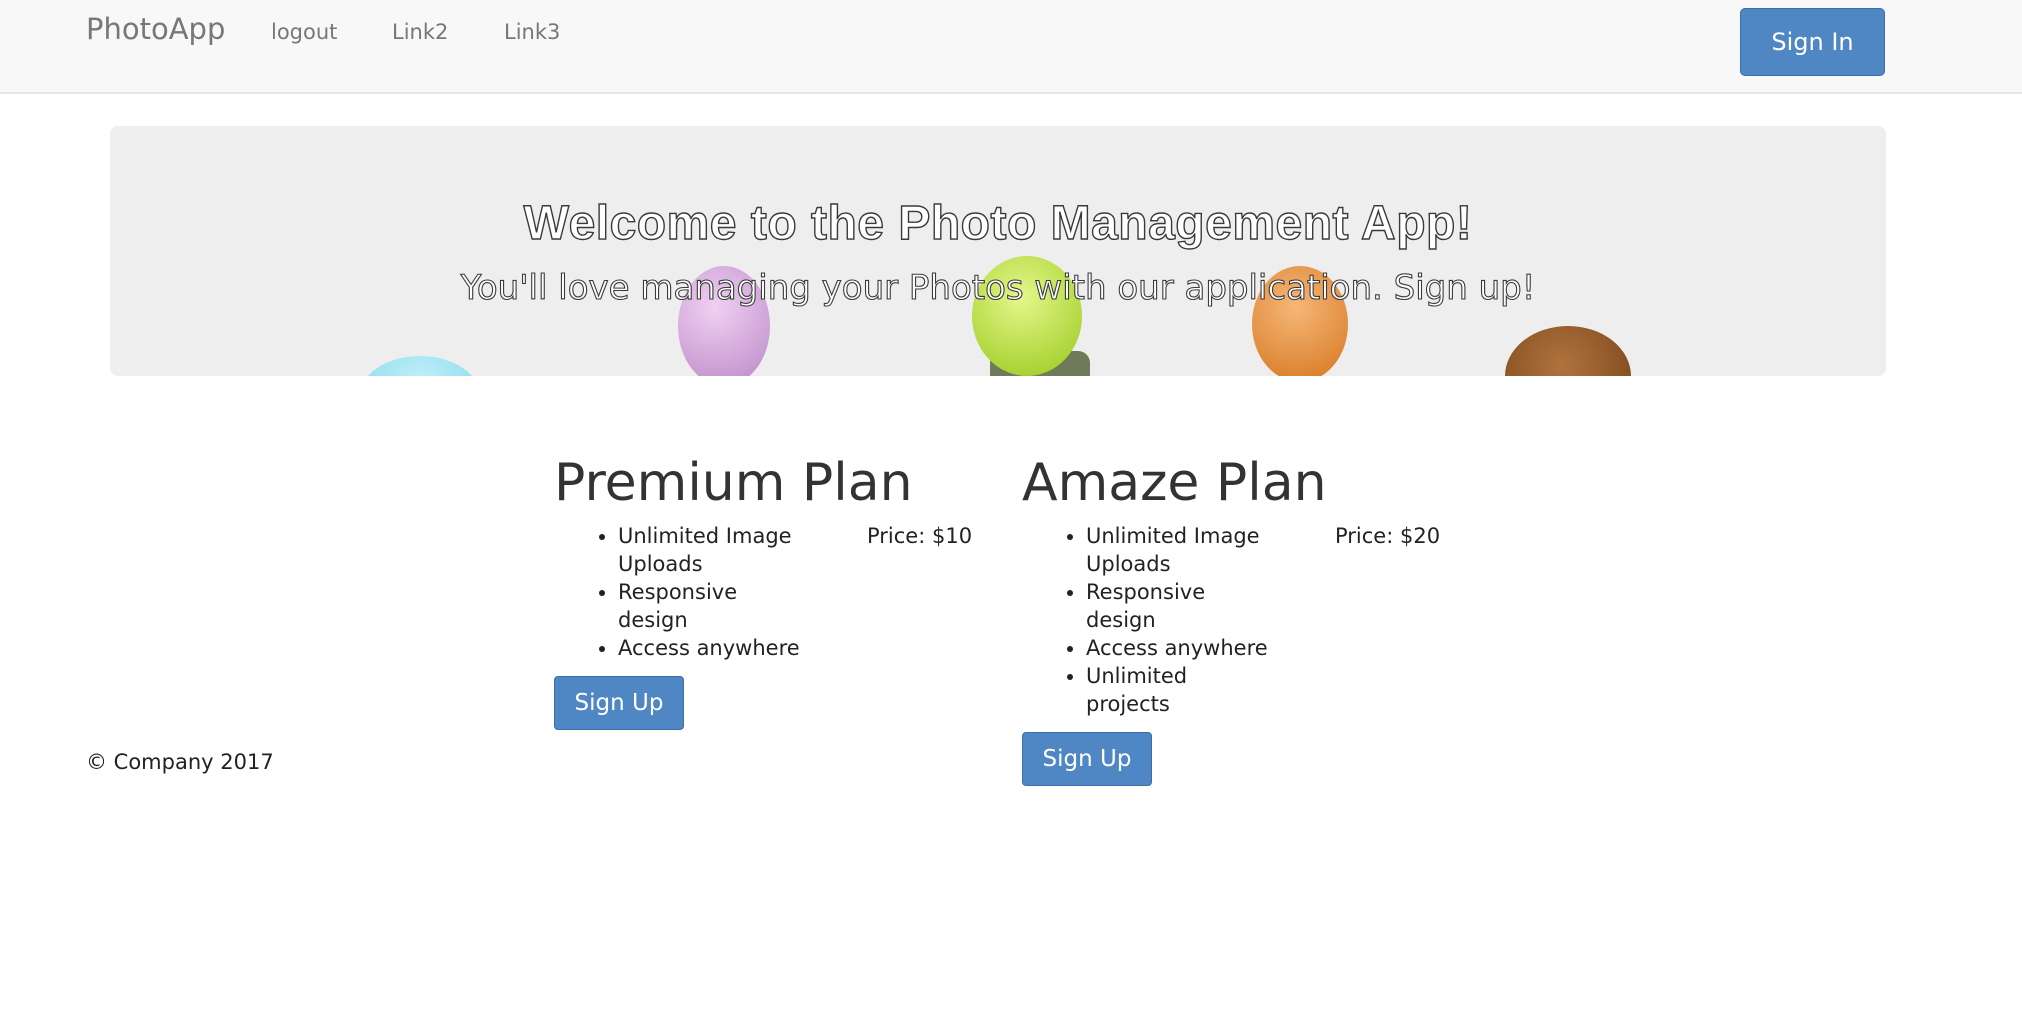 The width and height of the screenshot is (2022, 1036). What do you see at coordinates (420, 366) in the screenshot?
I see `hero-figure-blue` at bounding box center [420, 366].